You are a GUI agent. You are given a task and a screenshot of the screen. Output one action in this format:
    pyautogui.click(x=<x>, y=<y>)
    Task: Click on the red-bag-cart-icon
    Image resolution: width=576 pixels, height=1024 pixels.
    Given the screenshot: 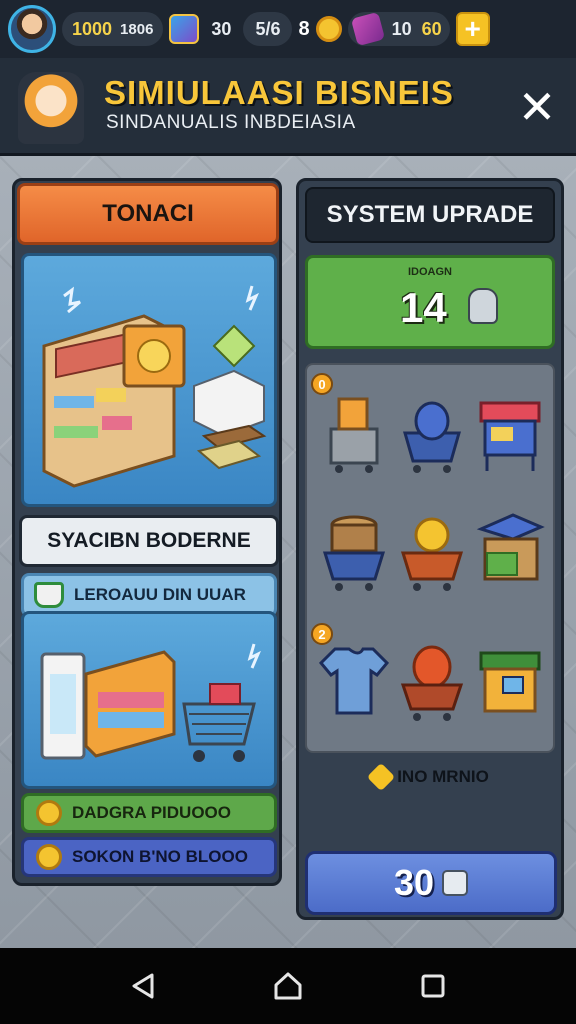 What is the action you would take?
    pyautogui.click(x=432, y=683)
    